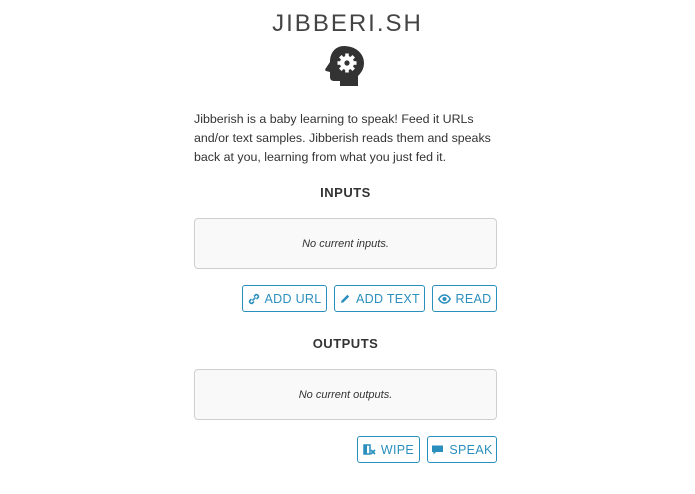 The height and width of the screenshot is (494, 695). I want to click on add-url-button: ADD URL, so click(284, 298).